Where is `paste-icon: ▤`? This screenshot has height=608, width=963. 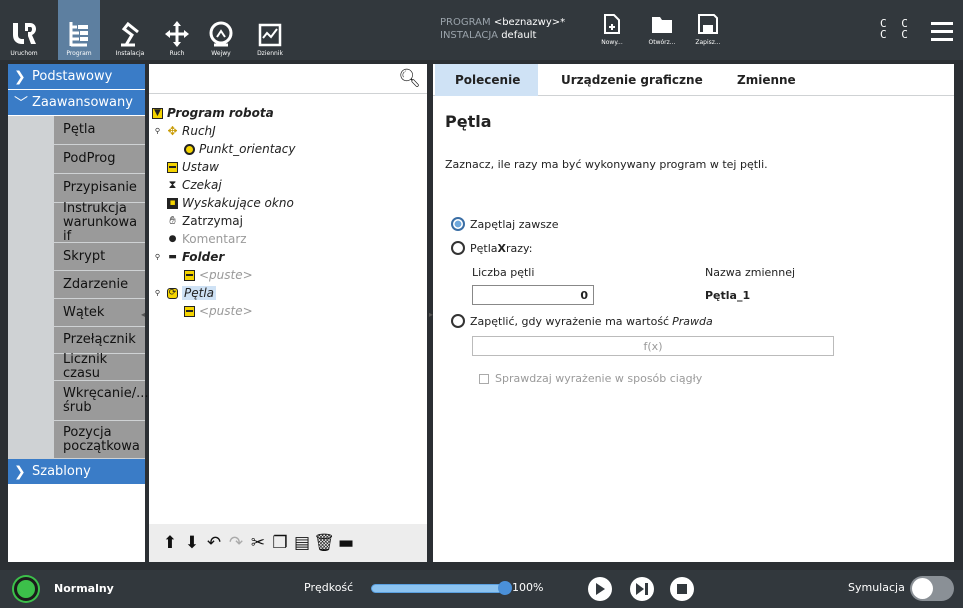 paste-icon: ▤ is located at coordinates (302, 543).